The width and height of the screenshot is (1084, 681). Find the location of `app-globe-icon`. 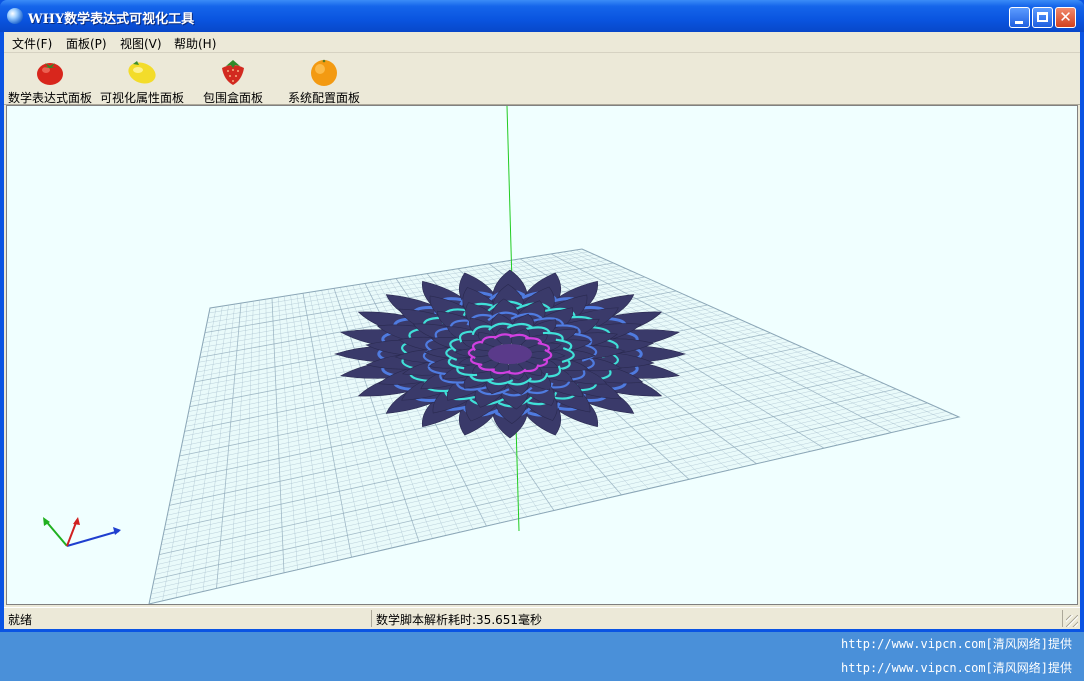

app-globe-icon is located at coordinates (15, 16).